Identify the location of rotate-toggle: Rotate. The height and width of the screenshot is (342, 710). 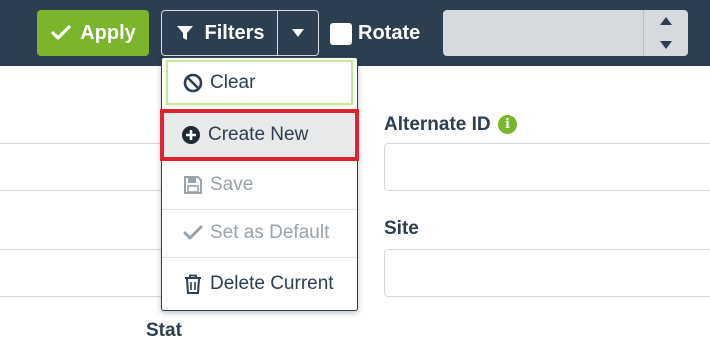
(375, 33).